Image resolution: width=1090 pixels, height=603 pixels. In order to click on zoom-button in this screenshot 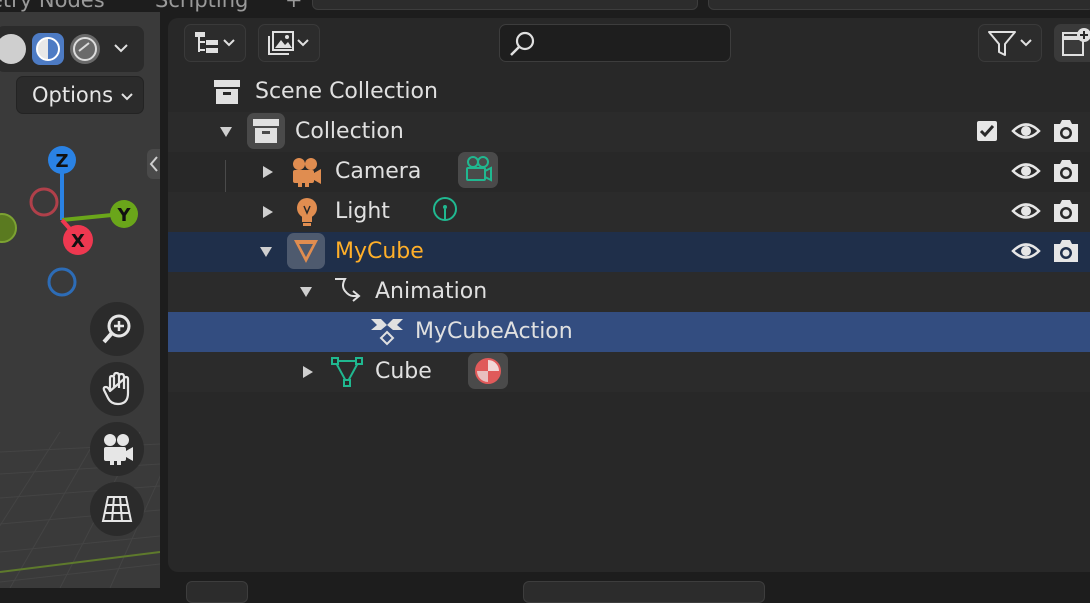, I will do `click(117, 329)`.